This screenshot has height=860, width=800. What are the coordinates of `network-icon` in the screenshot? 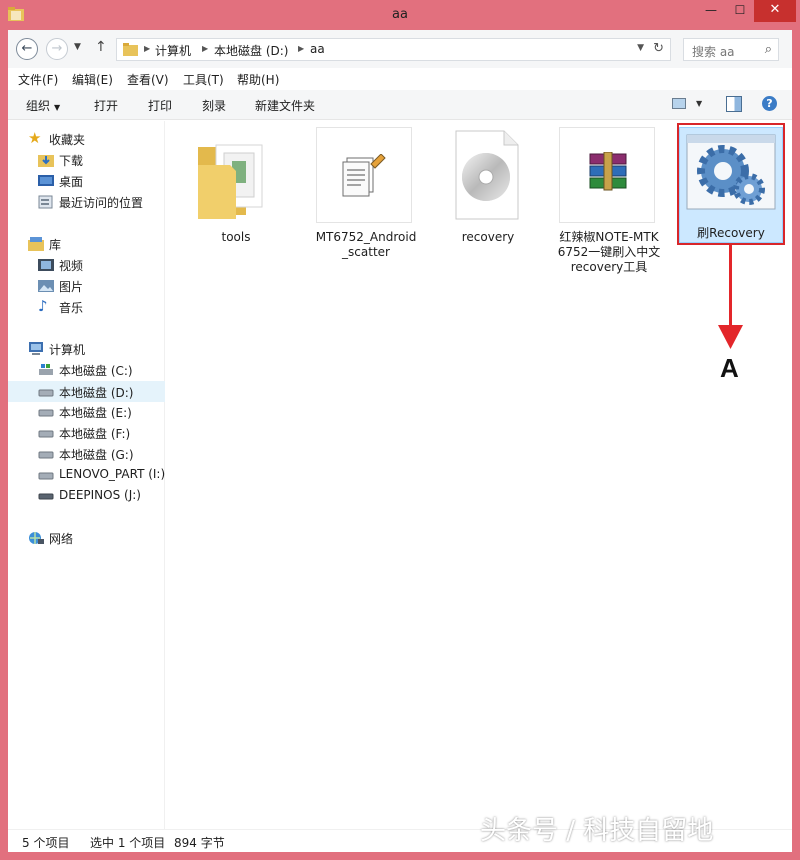 It's located at (36, 538).